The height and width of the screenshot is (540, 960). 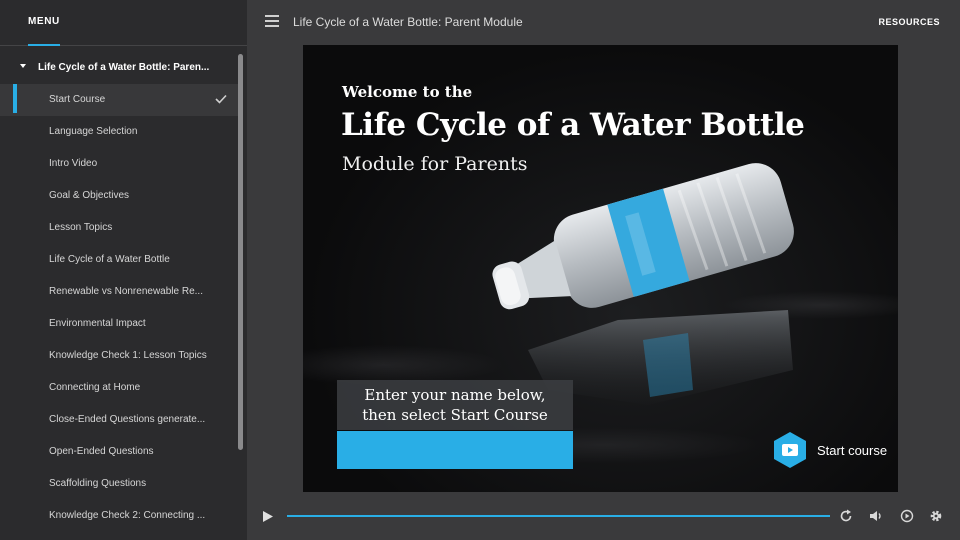 What do you see at coordinates (407, 92) in the screenshot?
I see `welcome-text: Welcome to the` at bounding box center [407, 92].